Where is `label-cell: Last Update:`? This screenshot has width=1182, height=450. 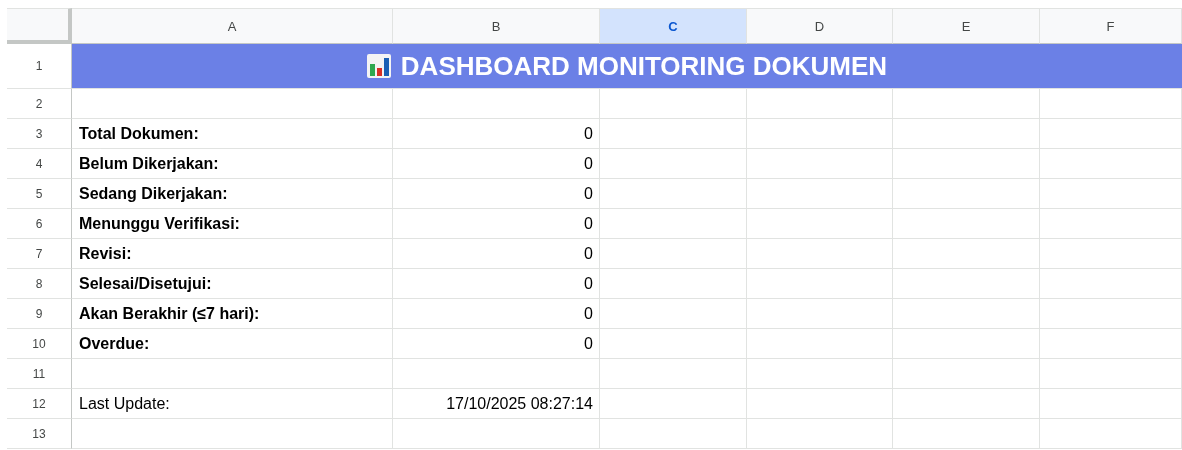
label-cell: Last Update: is located at coordinates (232, 404).